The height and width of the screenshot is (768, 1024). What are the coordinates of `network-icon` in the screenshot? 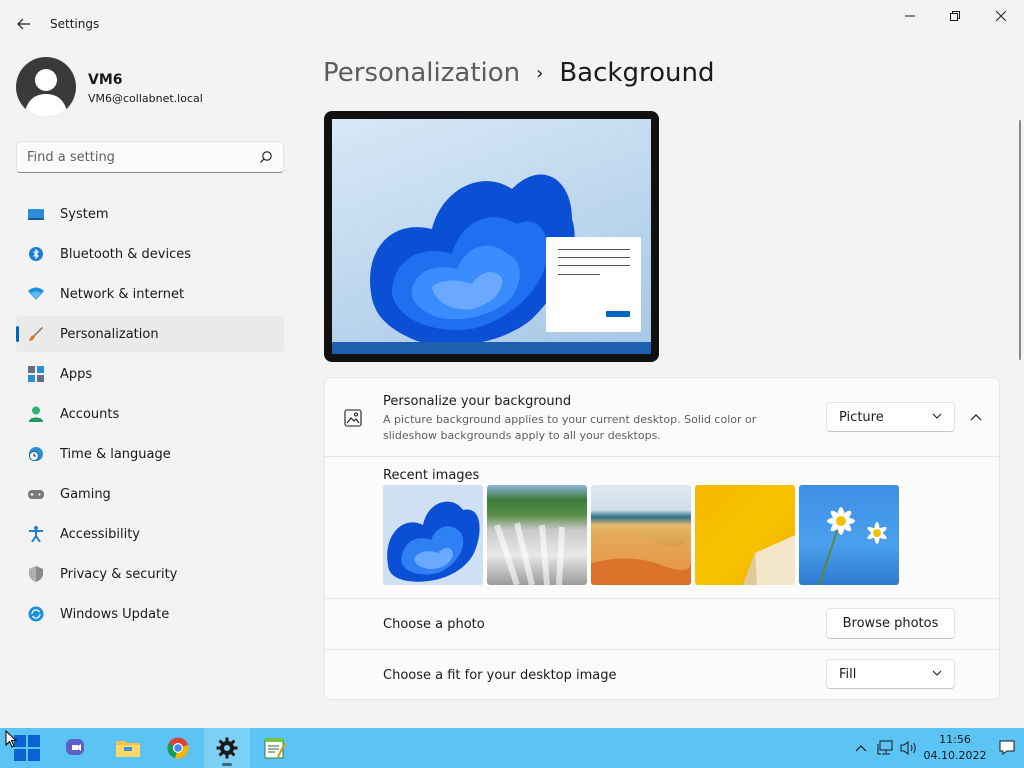 It's located at (885, 747).